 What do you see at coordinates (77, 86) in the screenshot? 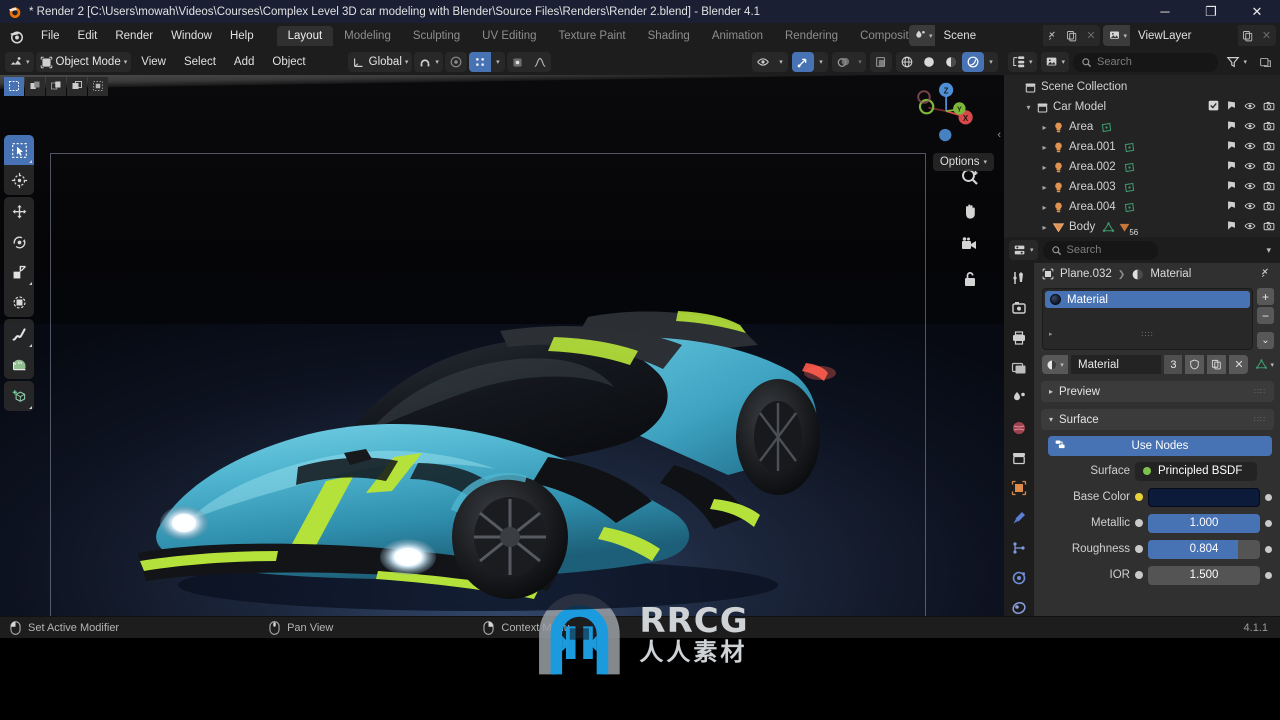
I see `select-invert-icon` at bounding box center [77, 86].